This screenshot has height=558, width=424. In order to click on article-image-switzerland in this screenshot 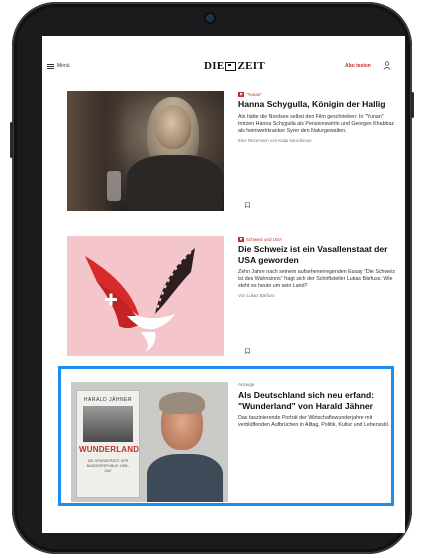, I will do `click(145, 296)`.